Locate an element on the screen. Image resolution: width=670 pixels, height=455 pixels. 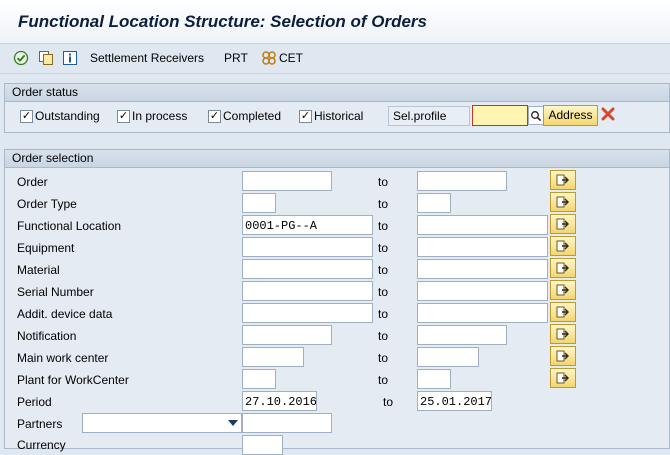
functional-location-label: Functional Location is located at coordinates (69, 226).